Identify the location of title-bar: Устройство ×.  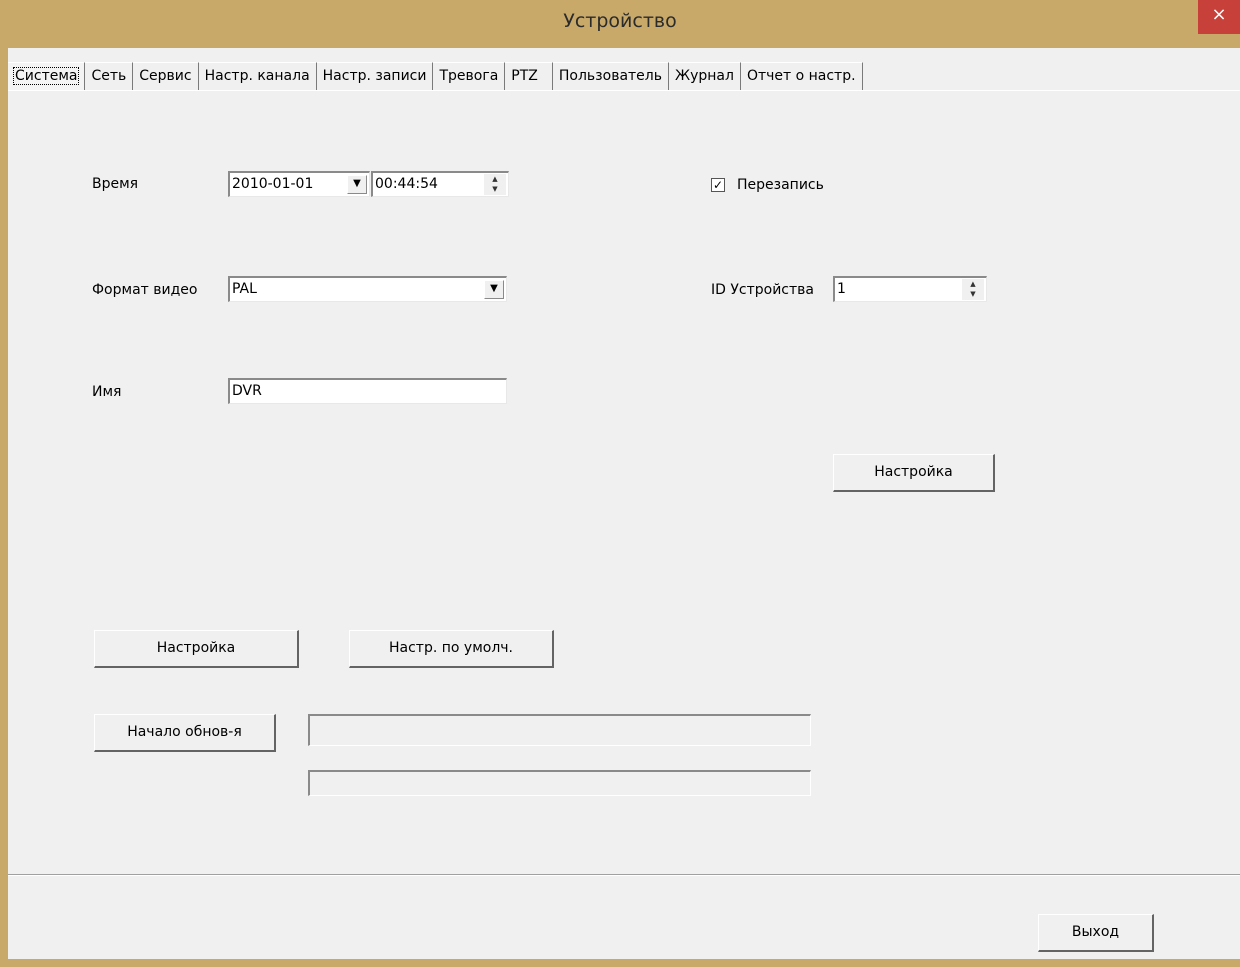
(620, 24).